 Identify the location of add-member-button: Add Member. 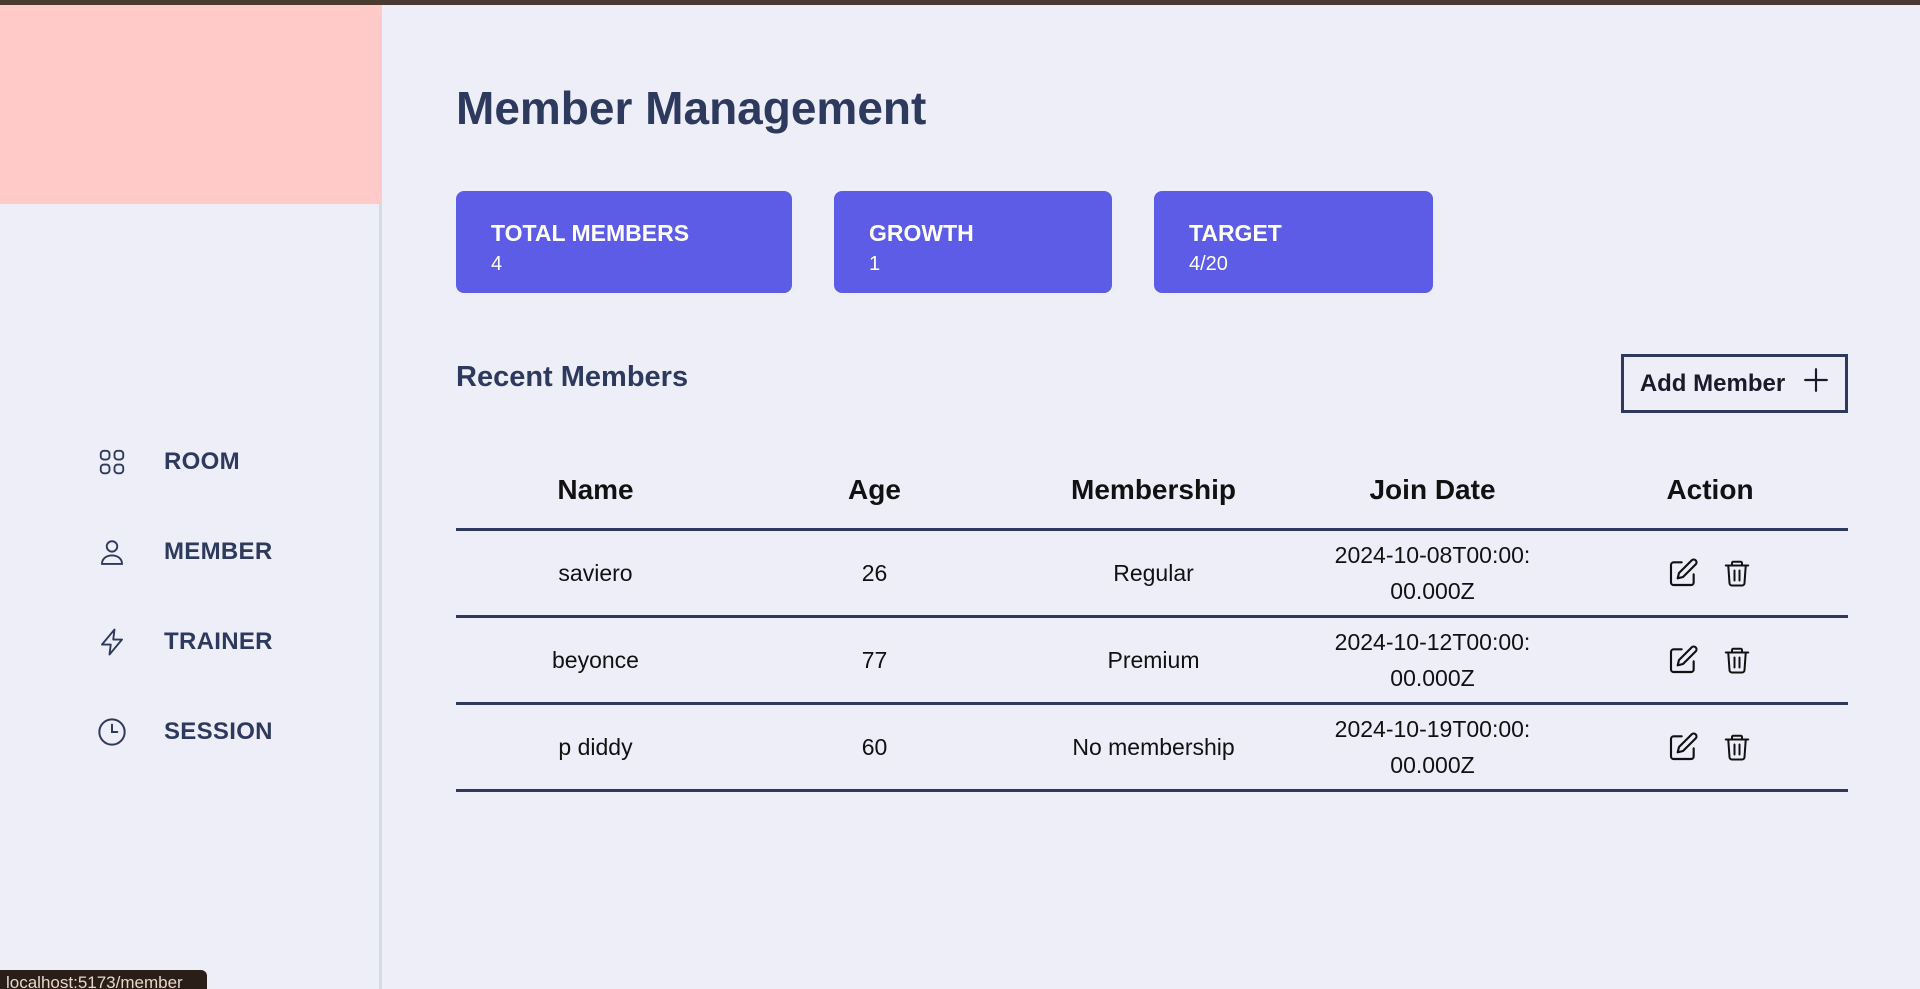
(1734, 383).